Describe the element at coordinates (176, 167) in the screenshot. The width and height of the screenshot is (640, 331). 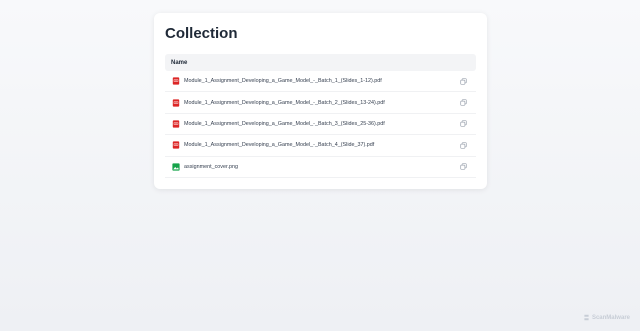
I see `image-file-icon` at that location.